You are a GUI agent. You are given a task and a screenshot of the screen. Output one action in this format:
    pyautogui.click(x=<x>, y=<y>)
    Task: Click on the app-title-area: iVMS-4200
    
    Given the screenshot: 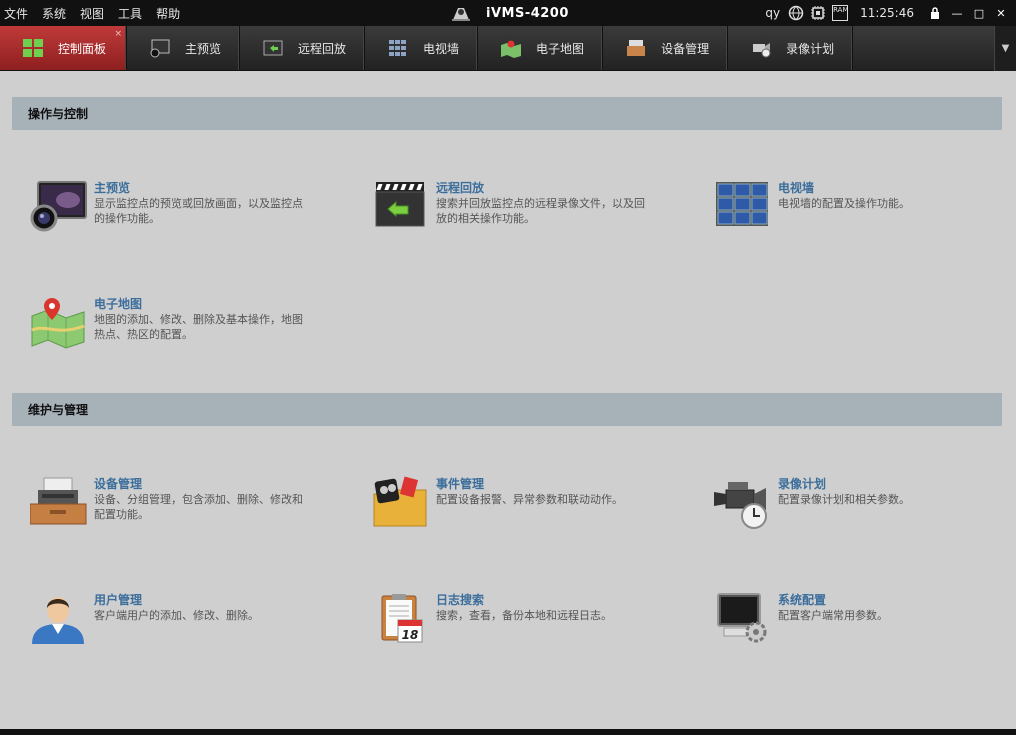 What is the action you would take?
    pyautogui.click(x=509, y=13)
    